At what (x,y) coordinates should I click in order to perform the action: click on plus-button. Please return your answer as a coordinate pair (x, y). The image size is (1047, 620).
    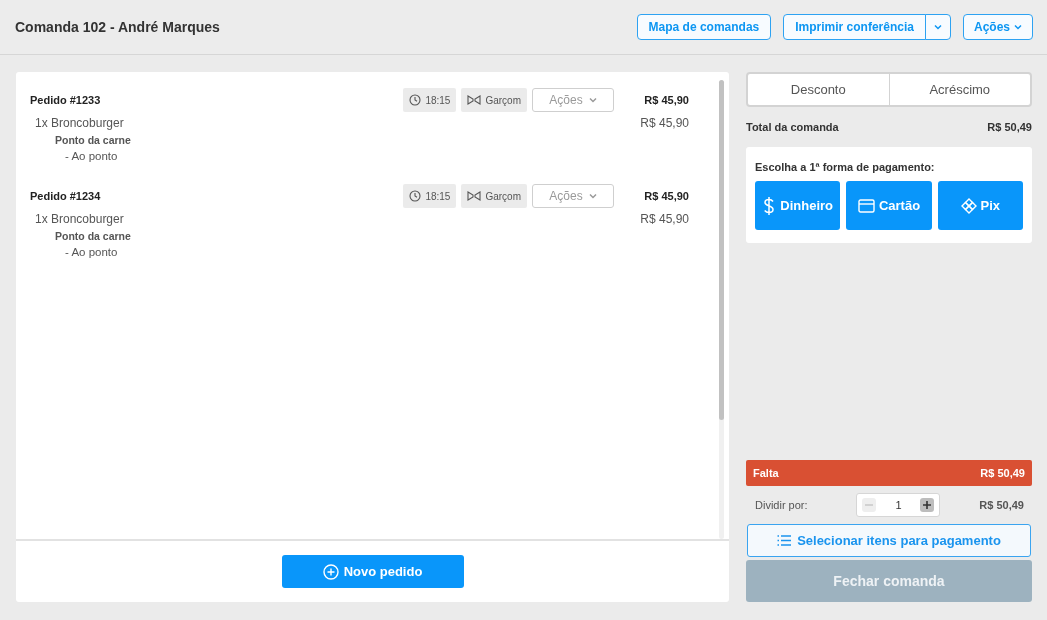
    Looking at the image, I should click on (927, 505).